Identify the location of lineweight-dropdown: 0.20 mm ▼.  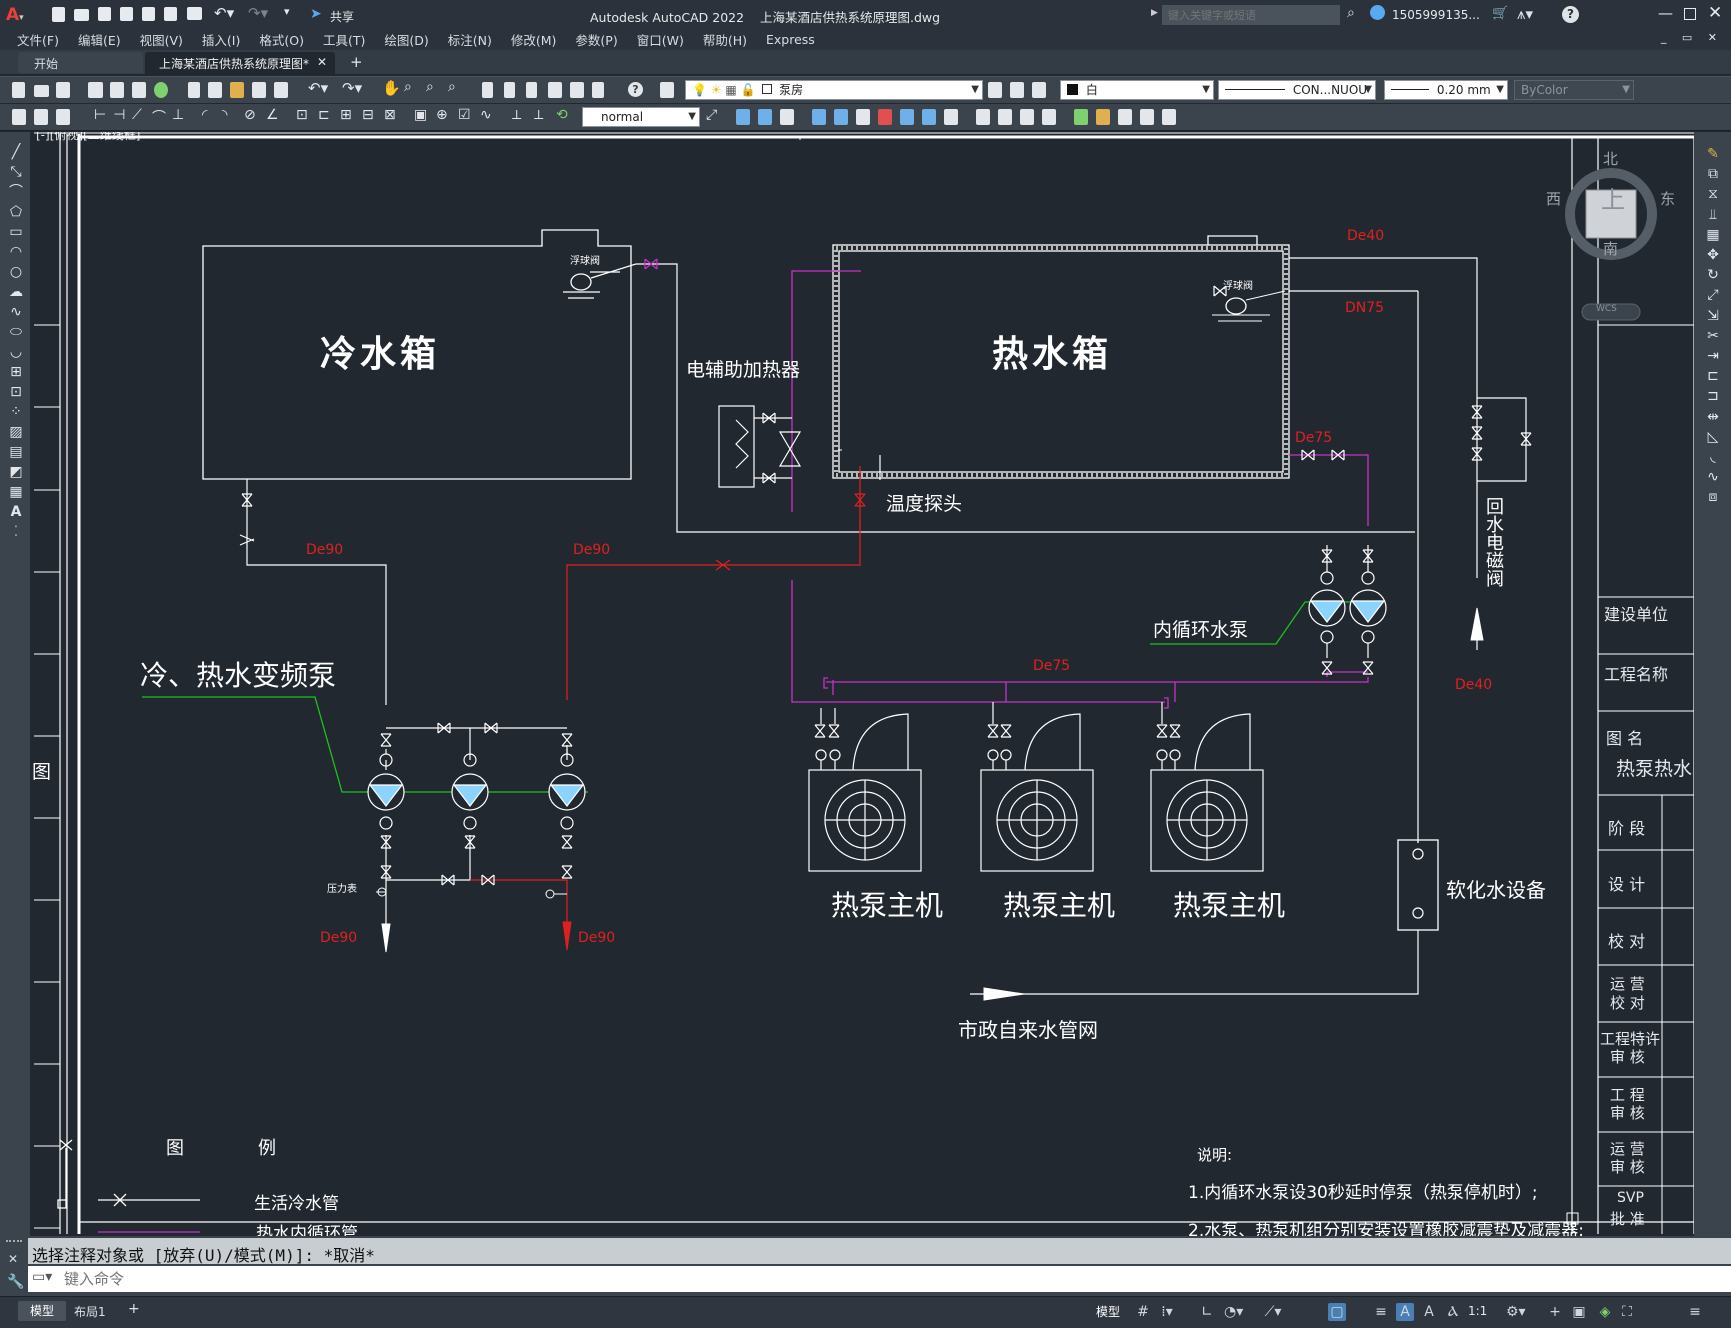
(1446, 90).